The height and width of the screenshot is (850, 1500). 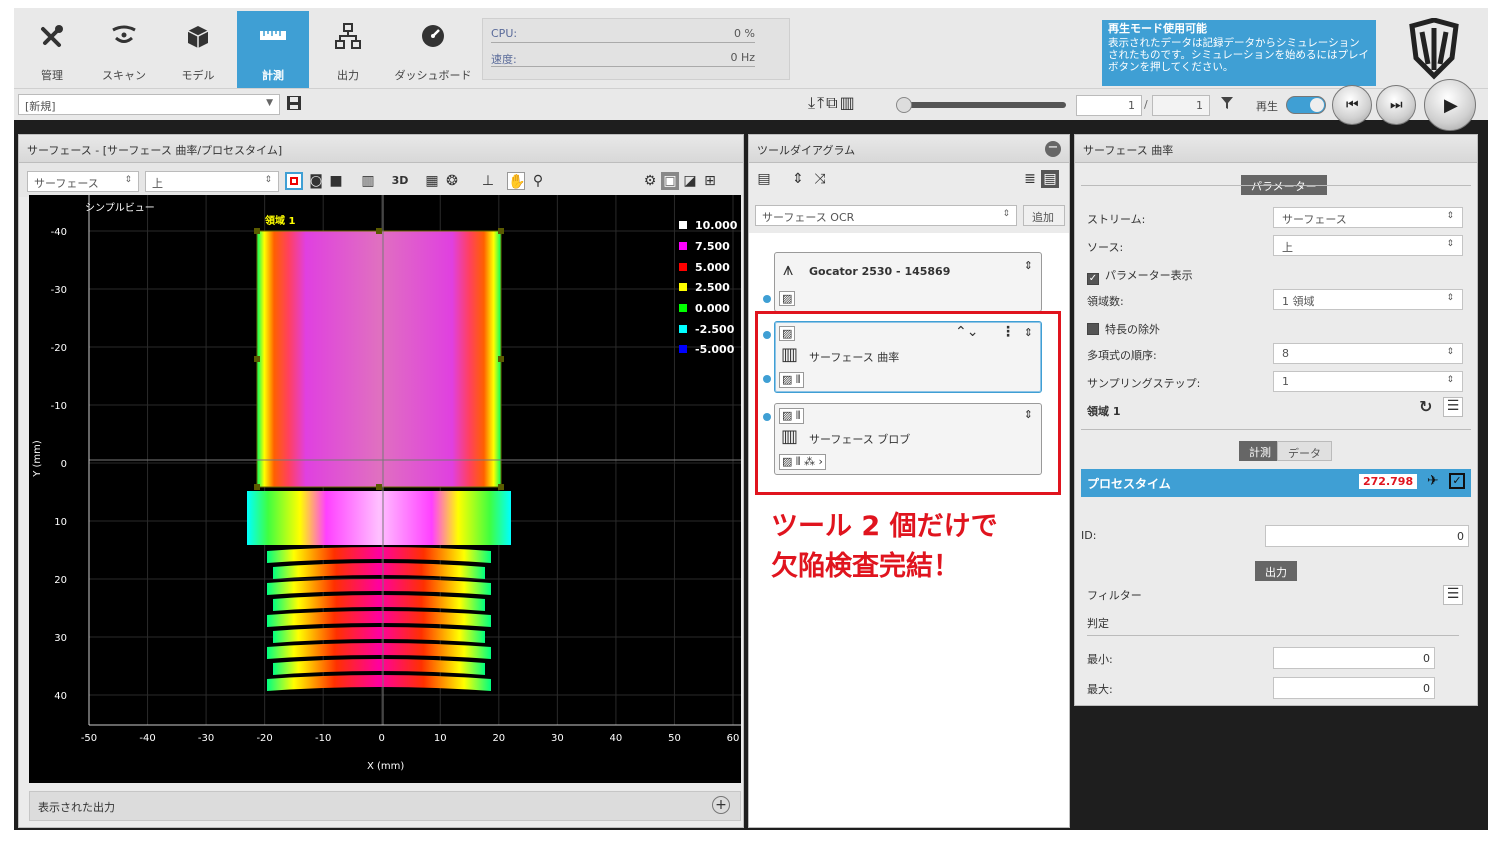 What do you see at coordinates (212, 181) in the screenshot?
I see `view-select: 上 ⇕` at bounding box center [212, 181].